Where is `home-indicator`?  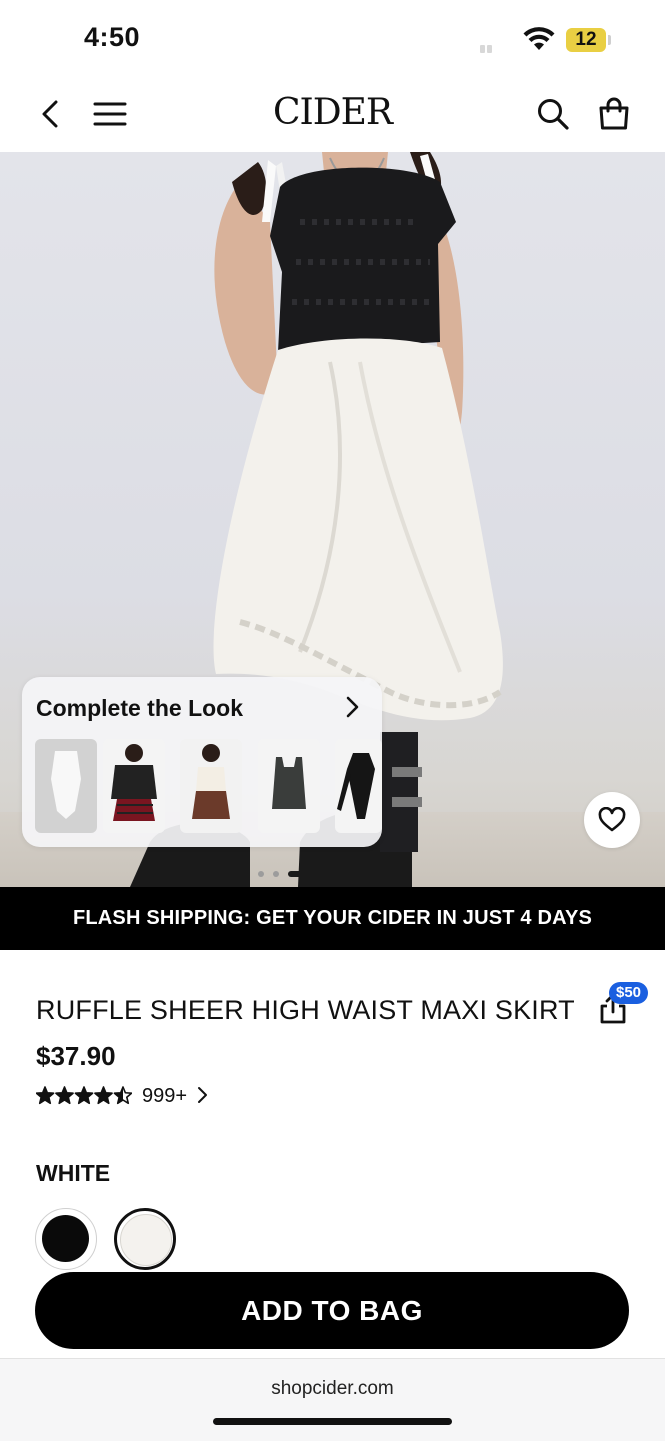
home-indicator is located at coordinates (332, 1421).